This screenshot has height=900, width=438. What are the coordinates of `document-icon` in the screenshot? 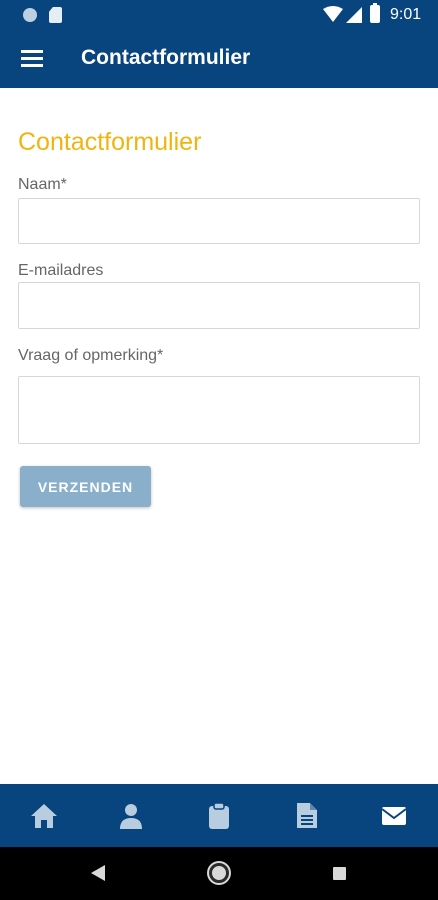 It's located at (306, 815).